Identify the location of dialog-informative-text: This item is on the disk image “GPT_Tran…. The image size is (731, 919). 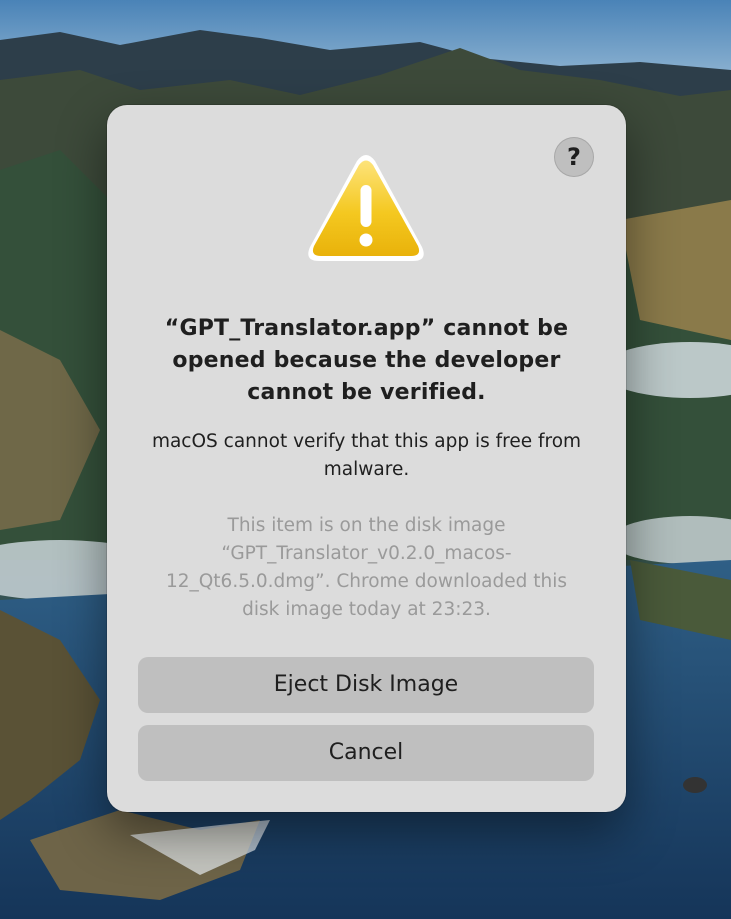
(366, 567).